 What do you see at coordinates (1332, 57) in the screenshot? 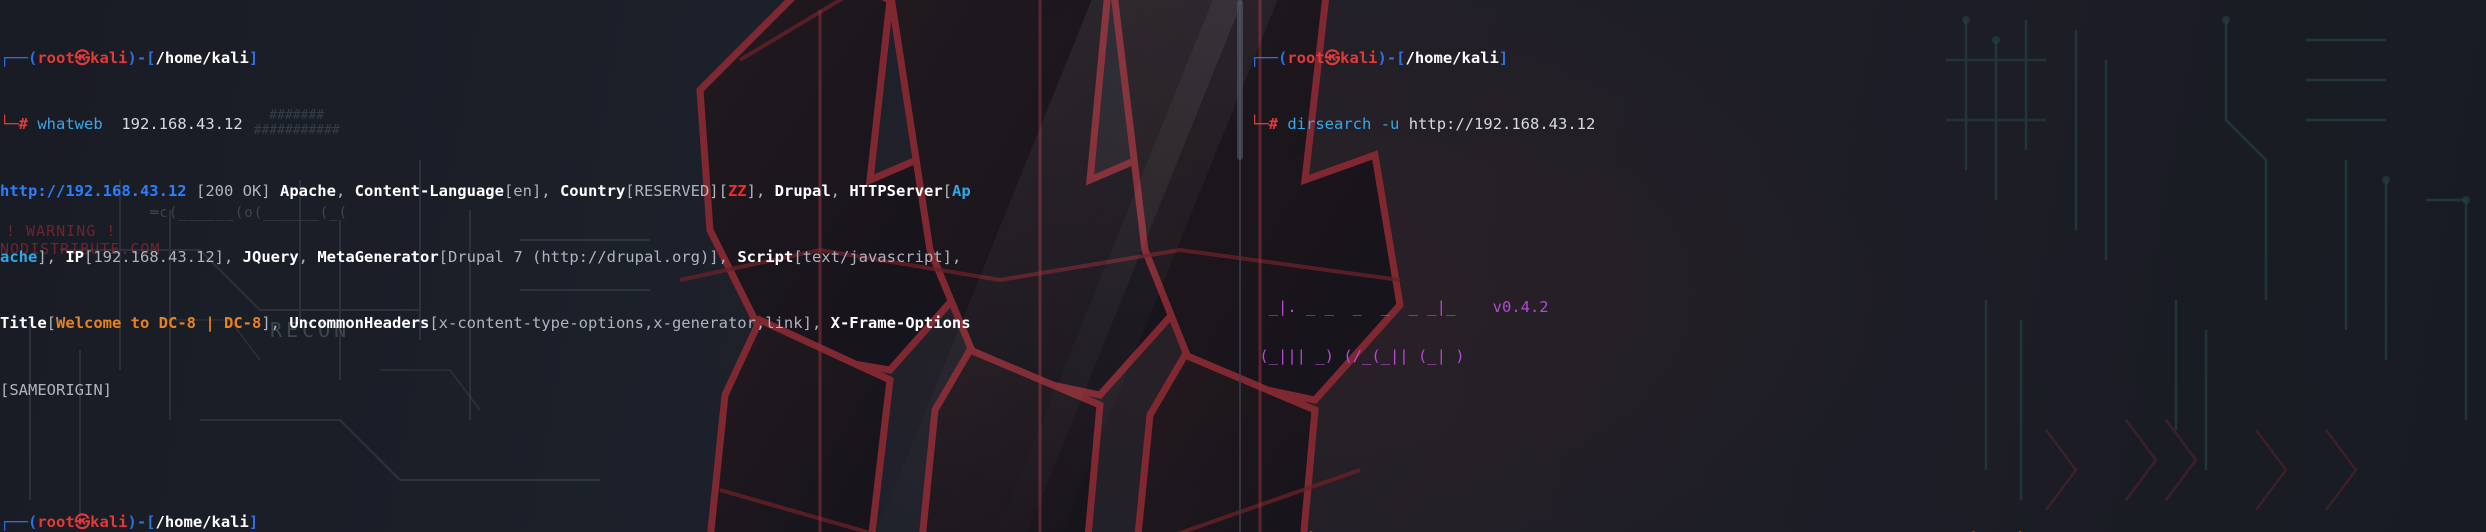
I see `prompt-r-at-icon: ㉿` at bounding box center [1332, 57].